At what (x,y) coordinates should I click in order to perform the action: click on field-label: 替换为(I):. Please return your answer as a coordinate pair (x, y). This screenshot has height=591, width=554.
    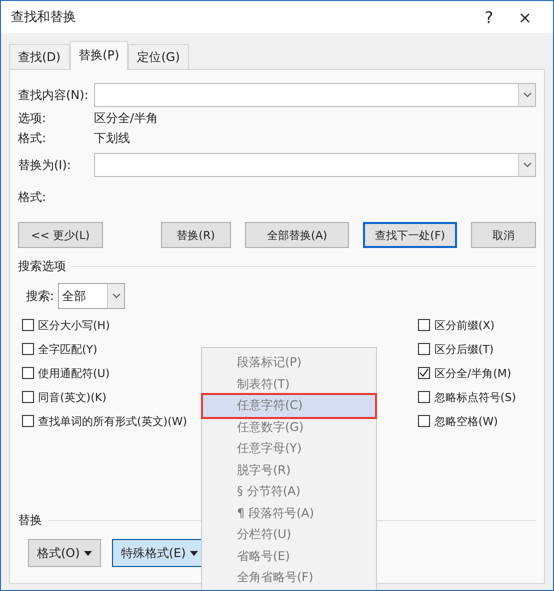
    Looking at the image, I should click on (45, 165).